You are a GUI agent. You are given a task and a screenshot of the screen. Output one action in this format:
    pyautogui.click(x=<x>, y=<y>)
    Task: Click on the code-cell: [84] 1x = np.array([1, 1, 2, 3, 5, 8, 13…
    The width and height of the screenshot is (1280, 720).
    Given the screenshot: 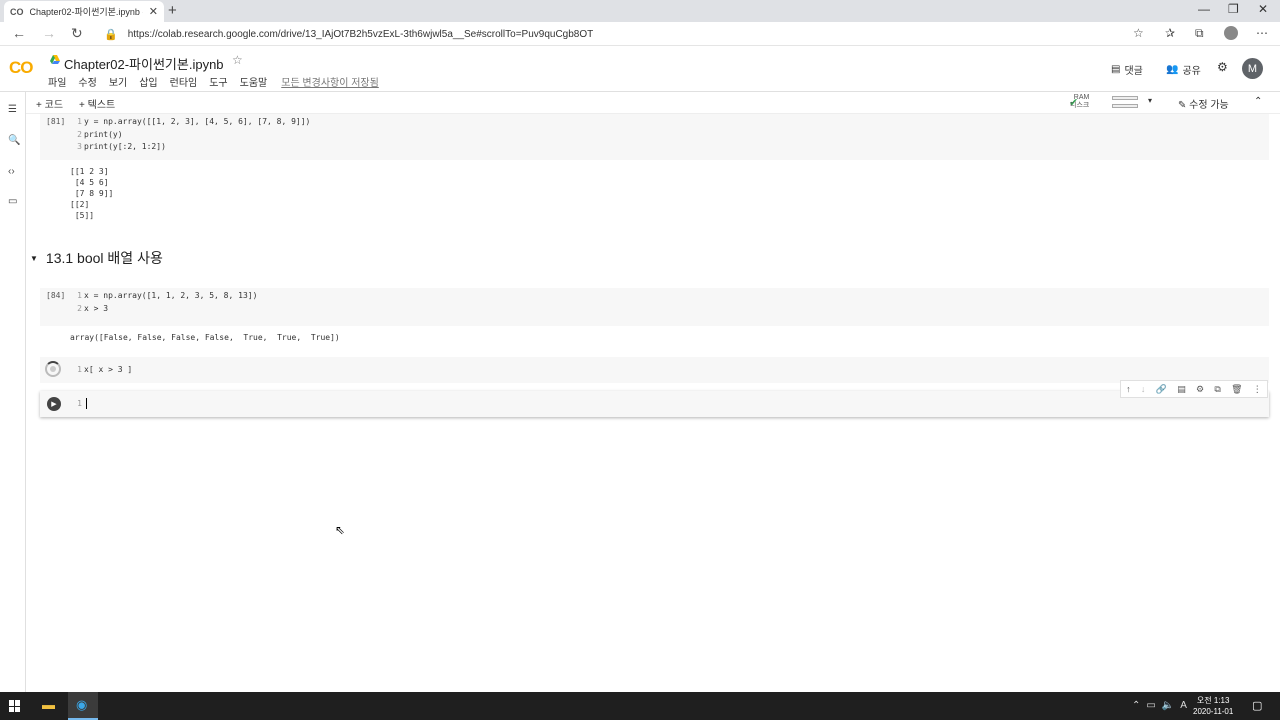 What is the action you would take?
    pyautogui.click(x=654, y=307)
    